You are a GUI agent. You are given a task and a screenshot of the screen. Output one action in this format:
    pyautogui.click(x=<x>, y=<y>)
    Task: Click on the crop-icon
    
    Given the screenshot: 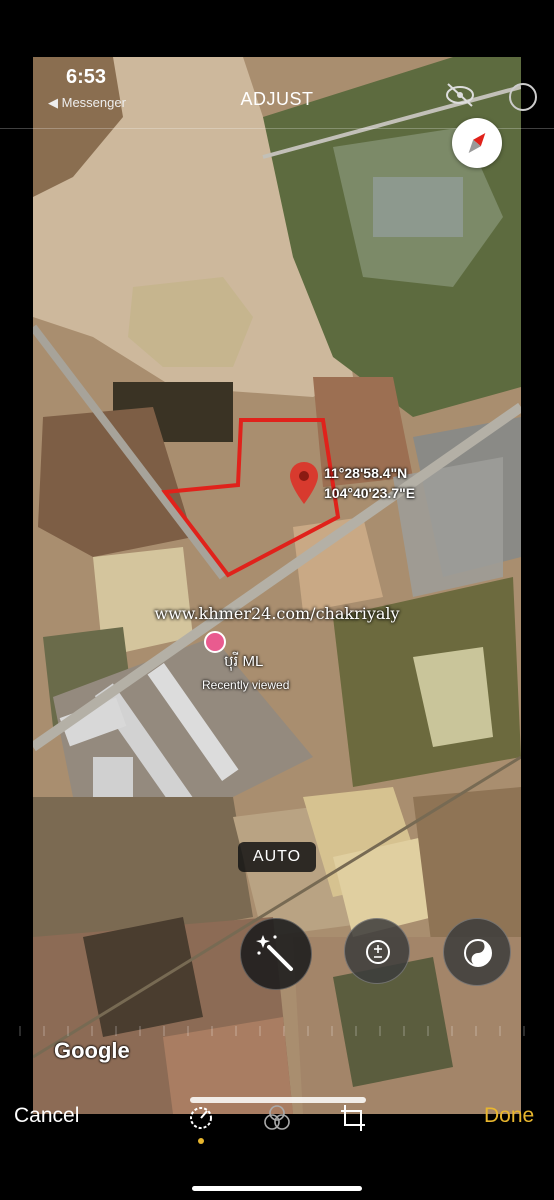 What is the action you would take?
    pyautogui.click(x=353, y=1118)
    